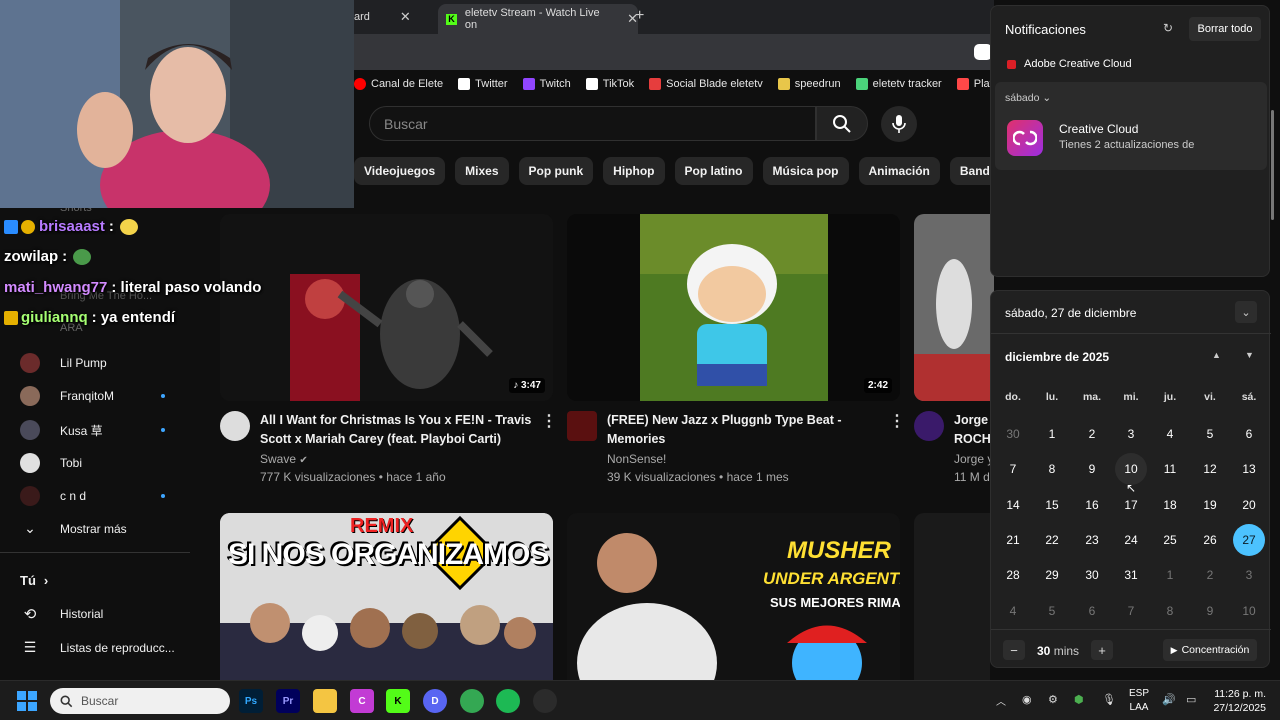 This screenshot has width=1280, height=720. Describe the element at coordinates (1131, 540) in the screenshot. I see `calendar-day: 24` at that location.